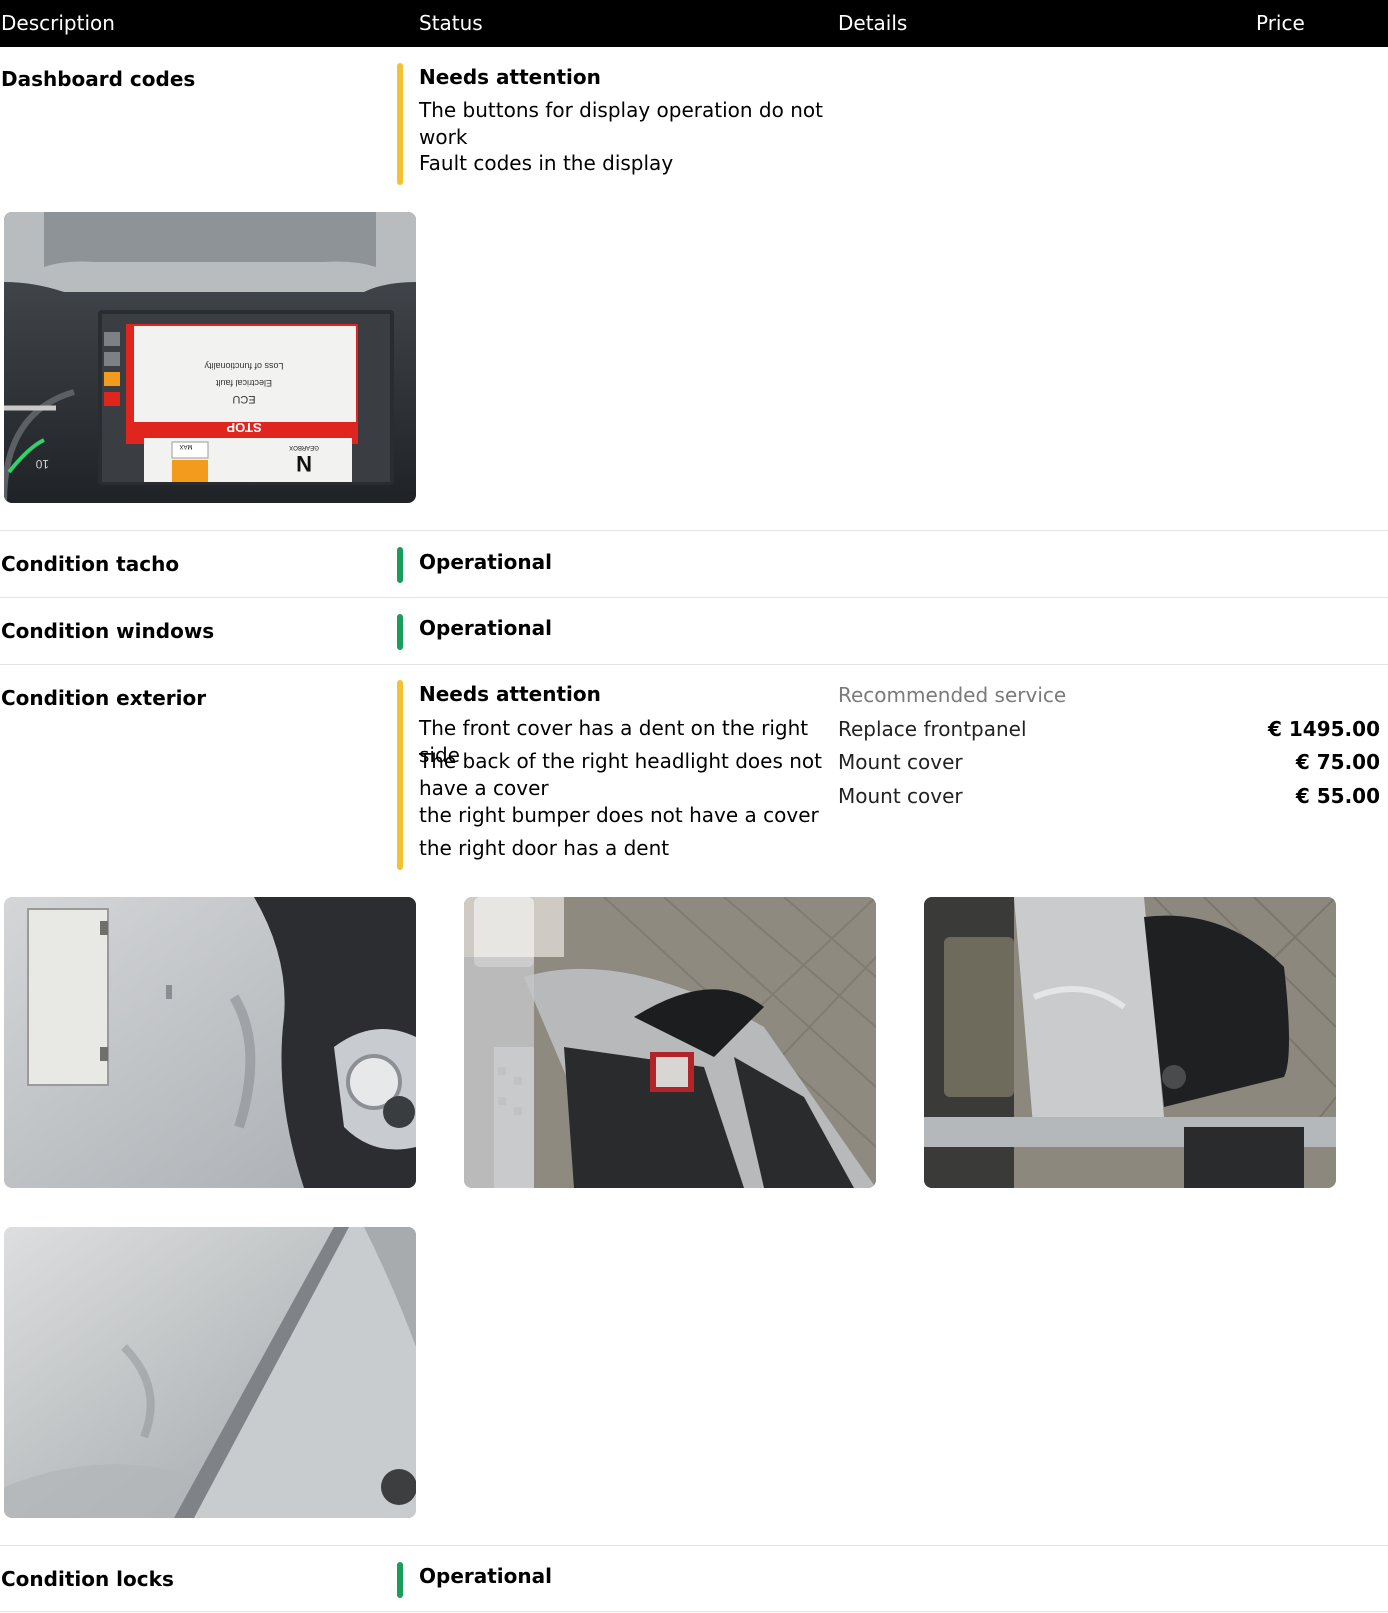  I want to click on header-description: Description, so click(58, 23).